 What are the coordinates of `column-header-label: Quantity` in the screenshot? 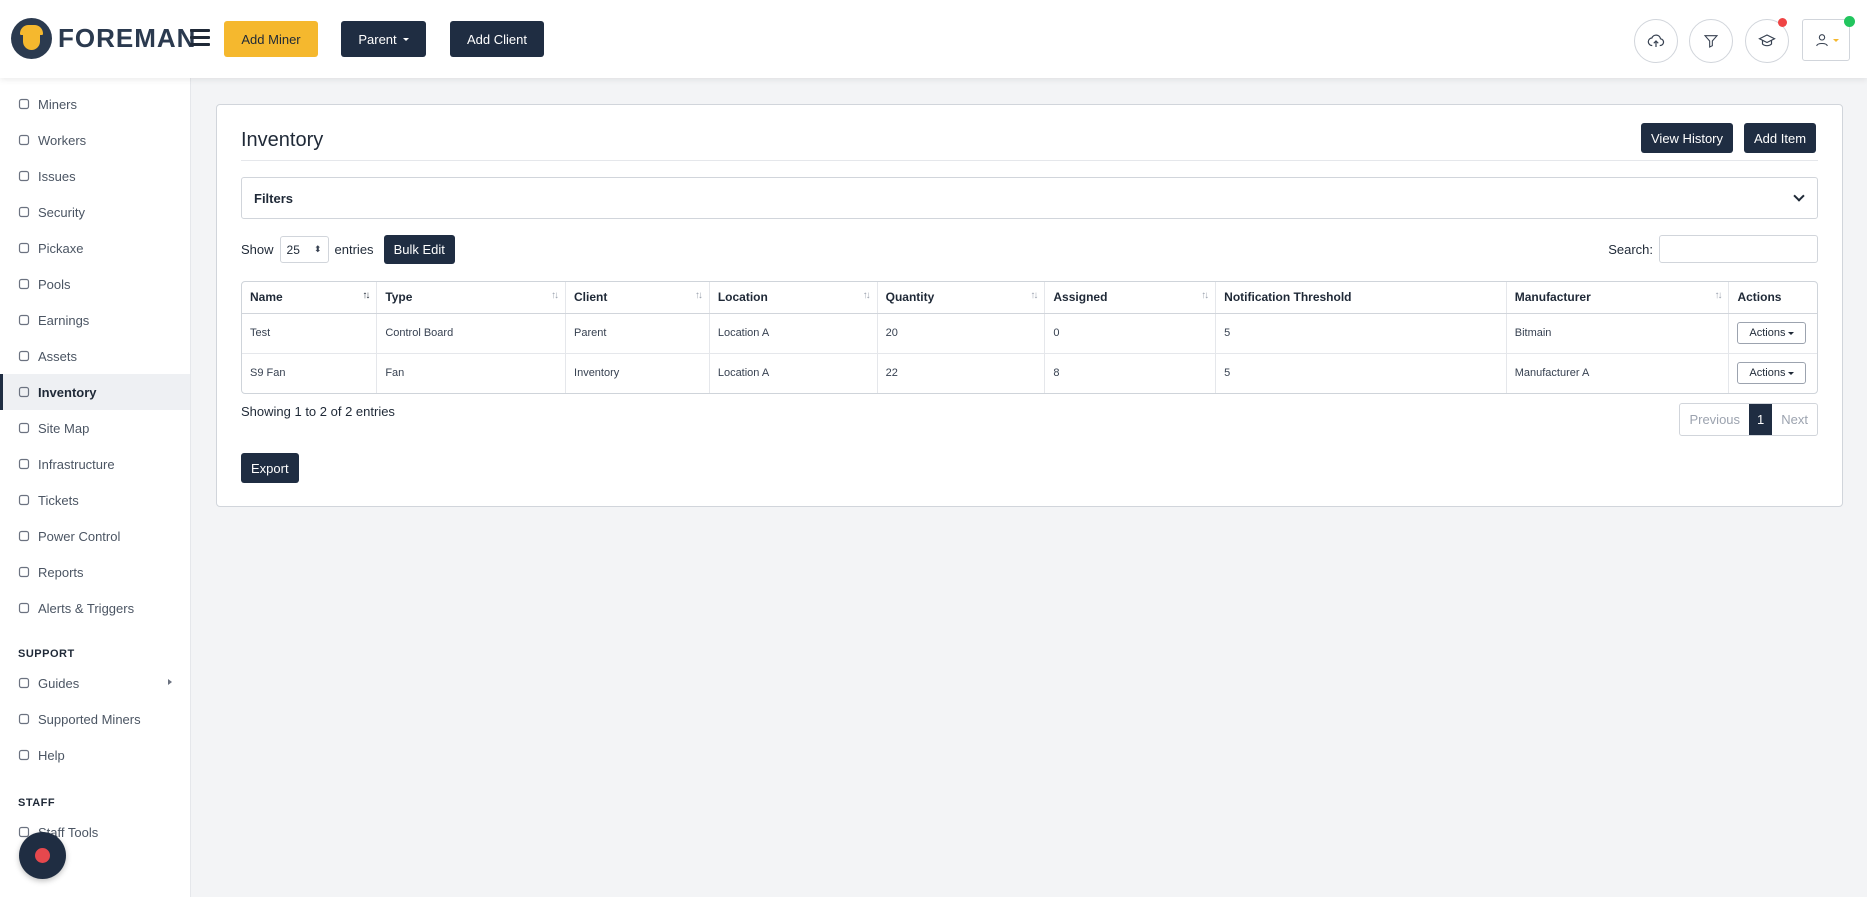 It's located at (910, 297).